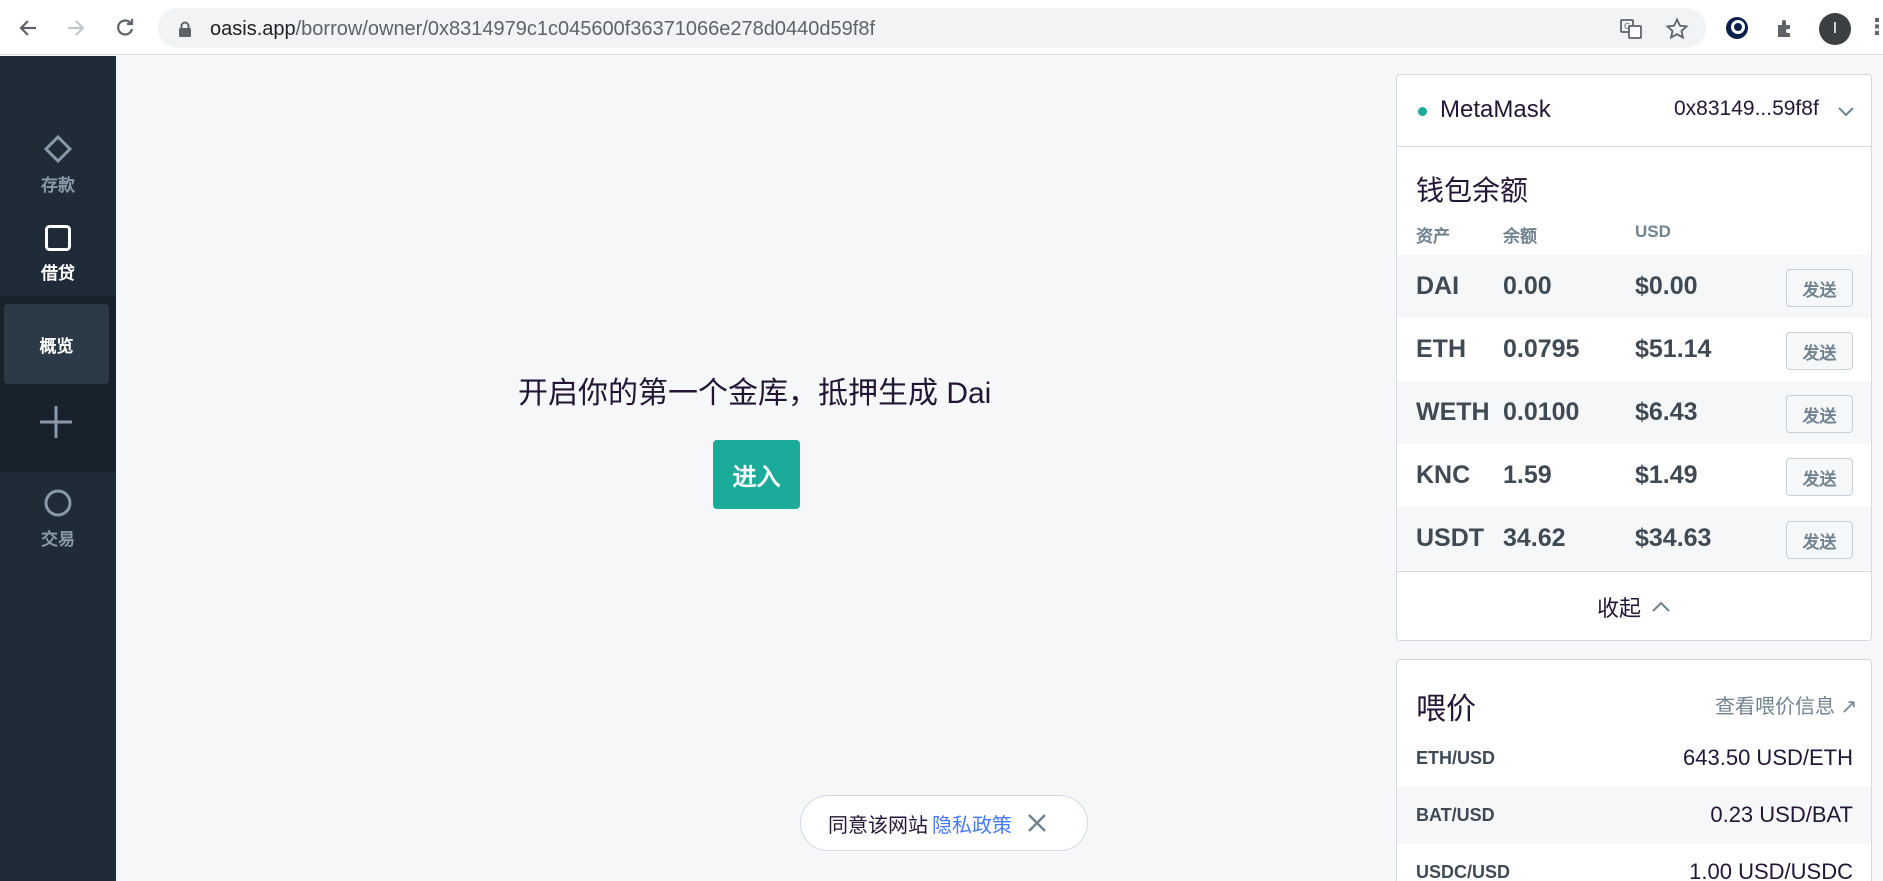 The width and height of the screenshot is (1883, 881). I want to click on browser-menu-icon: ⋮, so click(1874, 27).